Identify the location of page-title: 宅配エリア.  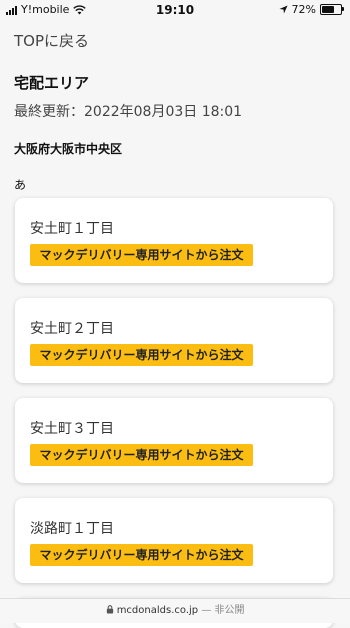
(52, 83).